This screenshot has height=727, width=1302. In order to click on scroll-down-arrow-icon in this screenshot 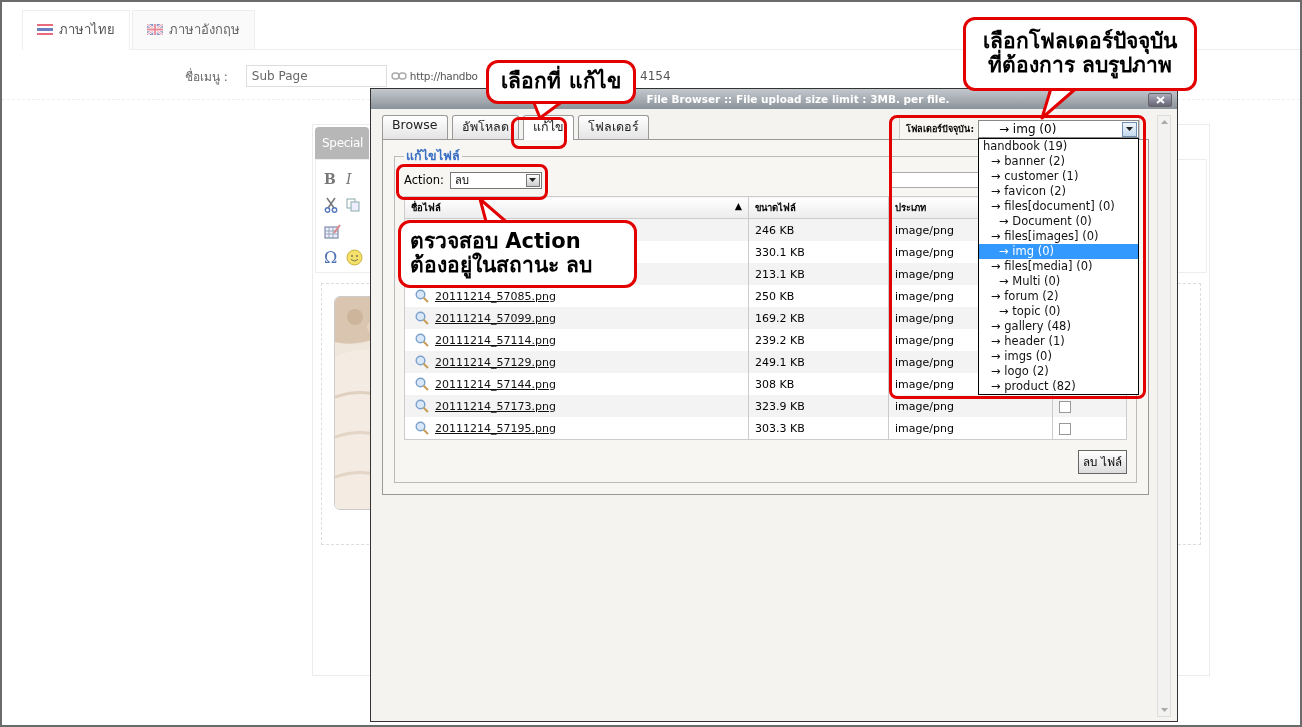, I will do `click(1164, 710)`.